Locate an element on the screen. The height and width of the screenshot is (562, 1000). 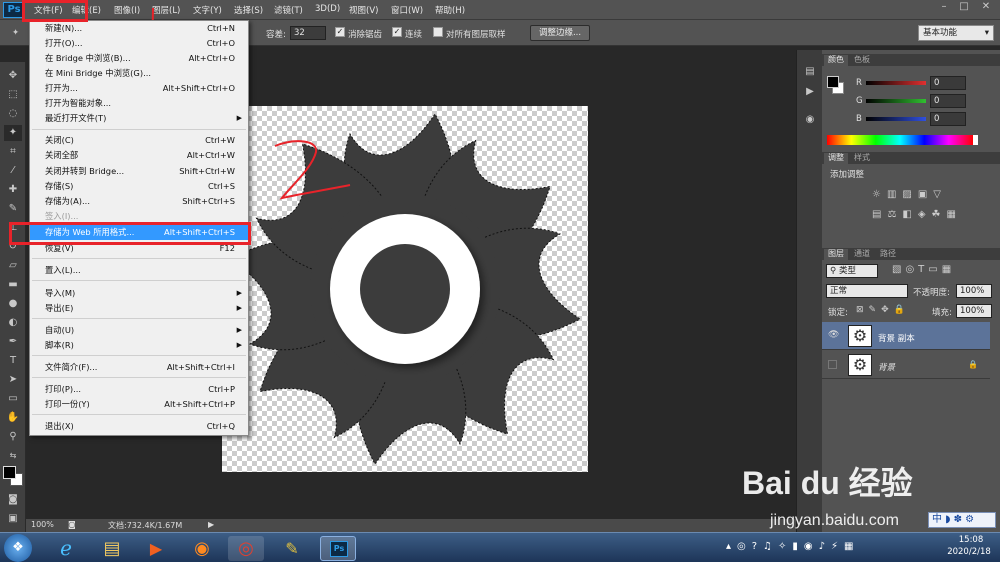
explorer-icon: ▤ is located at coordinates (112, 548).